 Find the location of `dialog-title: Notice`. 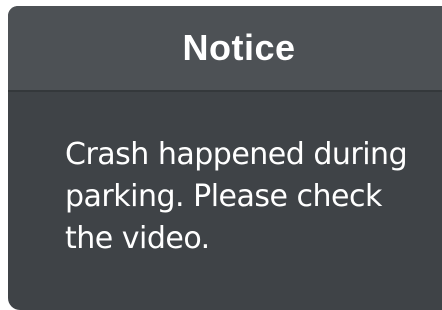

dialog-title: Notice is located at coordinates (239, 47).